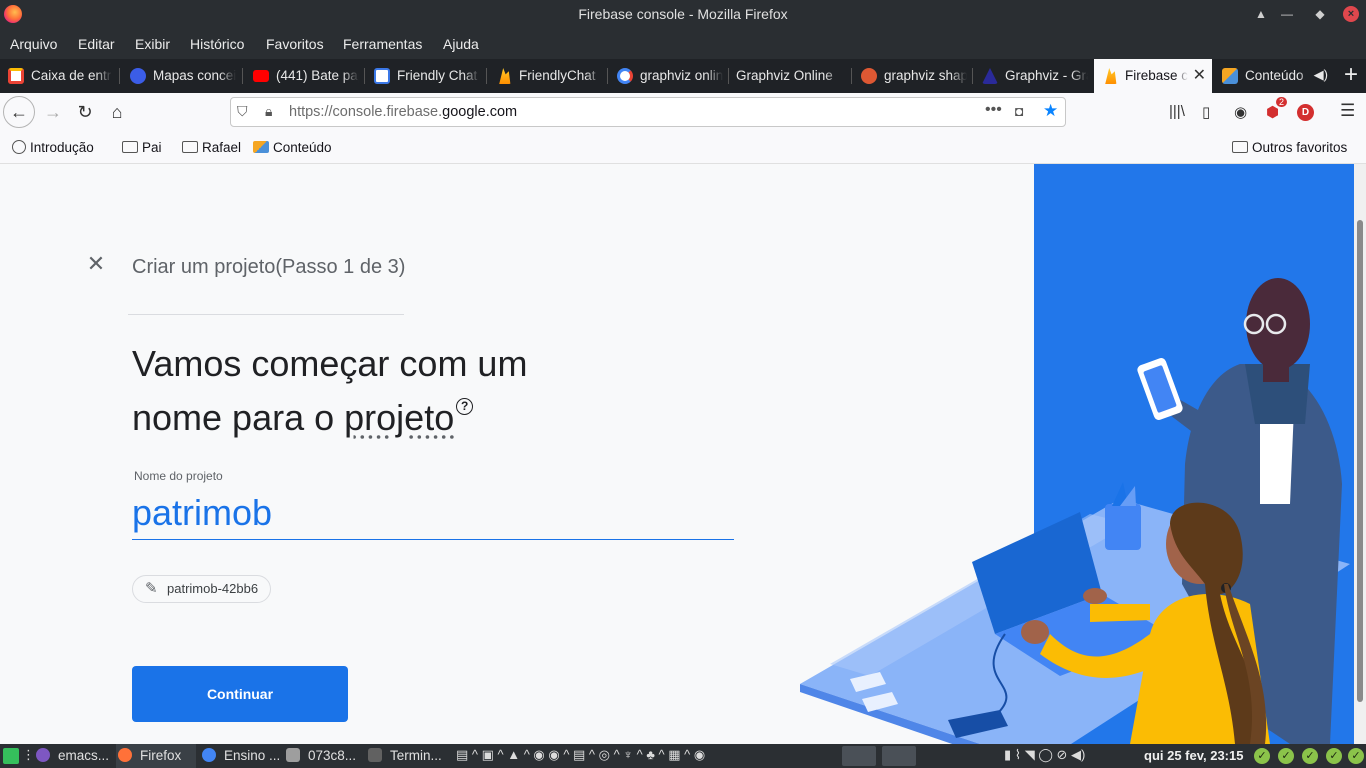  Describe the element at coordinates (242, 111) in the screenshot. I see `shield-icon: ⛉` at that location.